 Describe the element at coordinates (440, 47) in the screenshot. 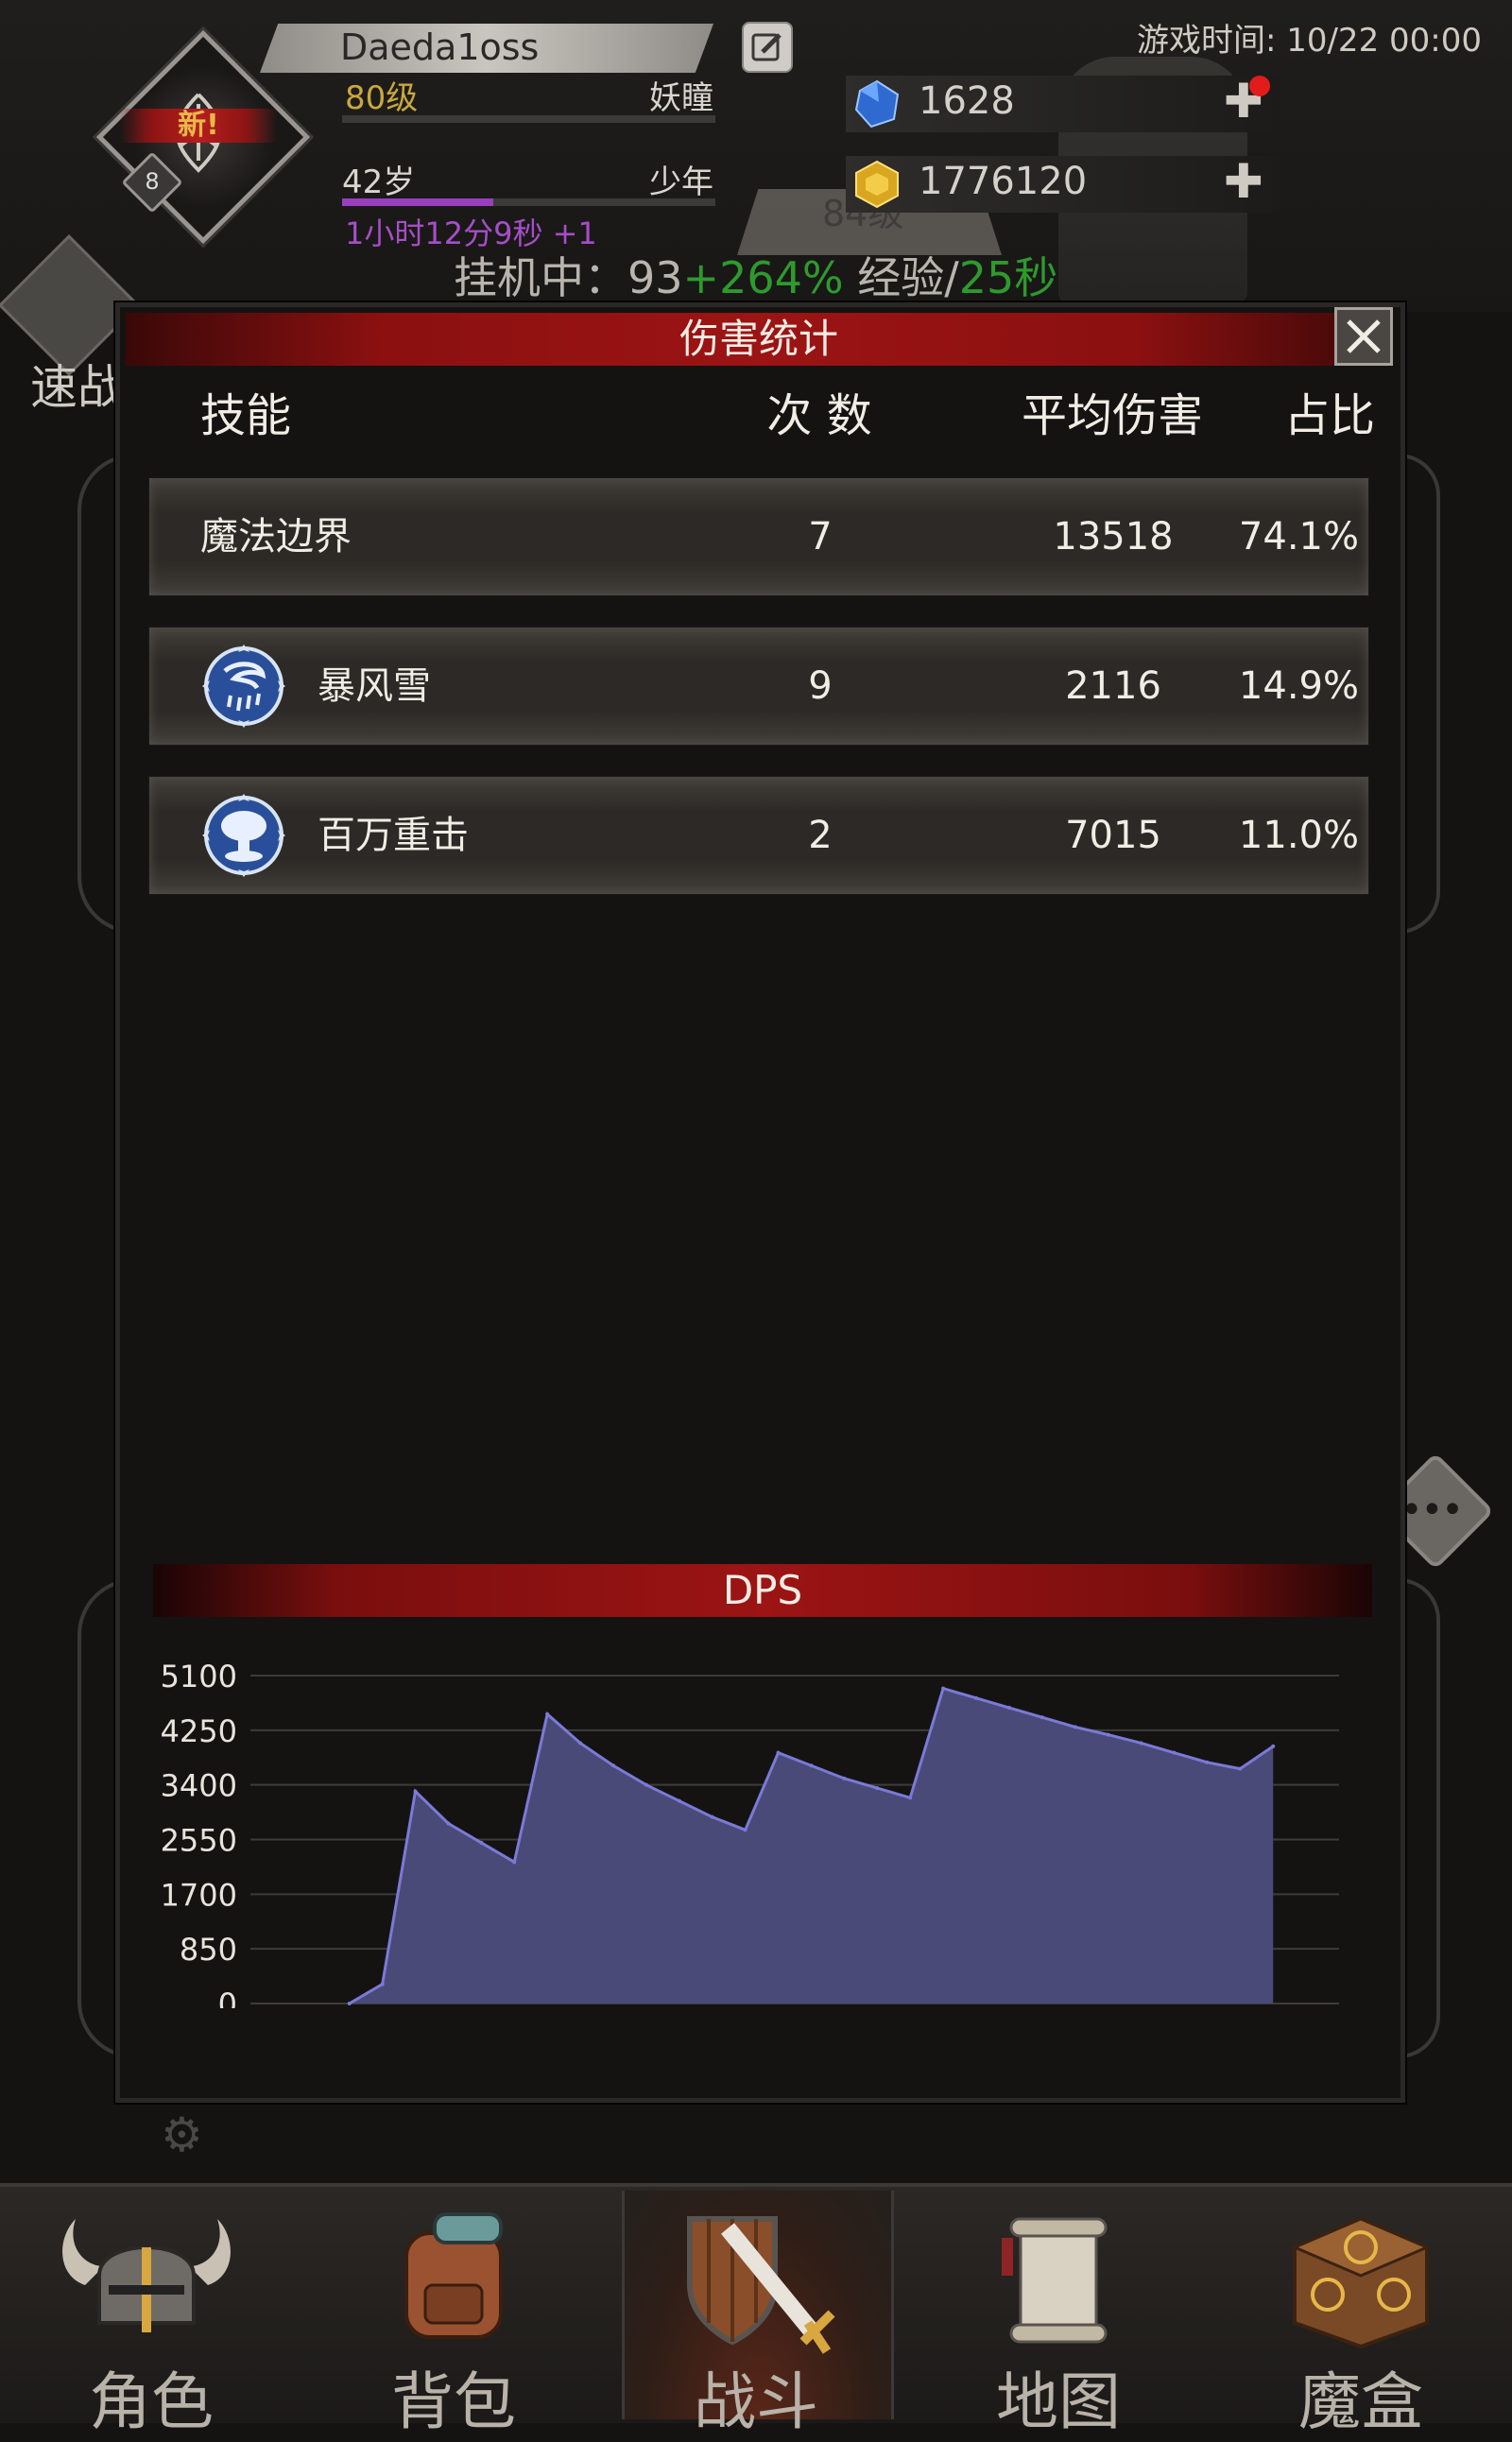

I see `player-name: Daeda1oss` at that location.